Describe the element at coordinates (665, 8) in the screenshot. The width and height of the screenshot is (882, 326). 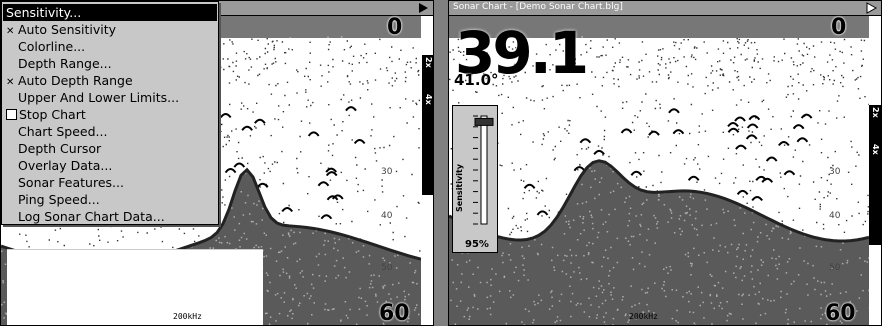
I see `right-titlebar: Sonar Chart - [Demo Sonar Chart.blg]` at that location.